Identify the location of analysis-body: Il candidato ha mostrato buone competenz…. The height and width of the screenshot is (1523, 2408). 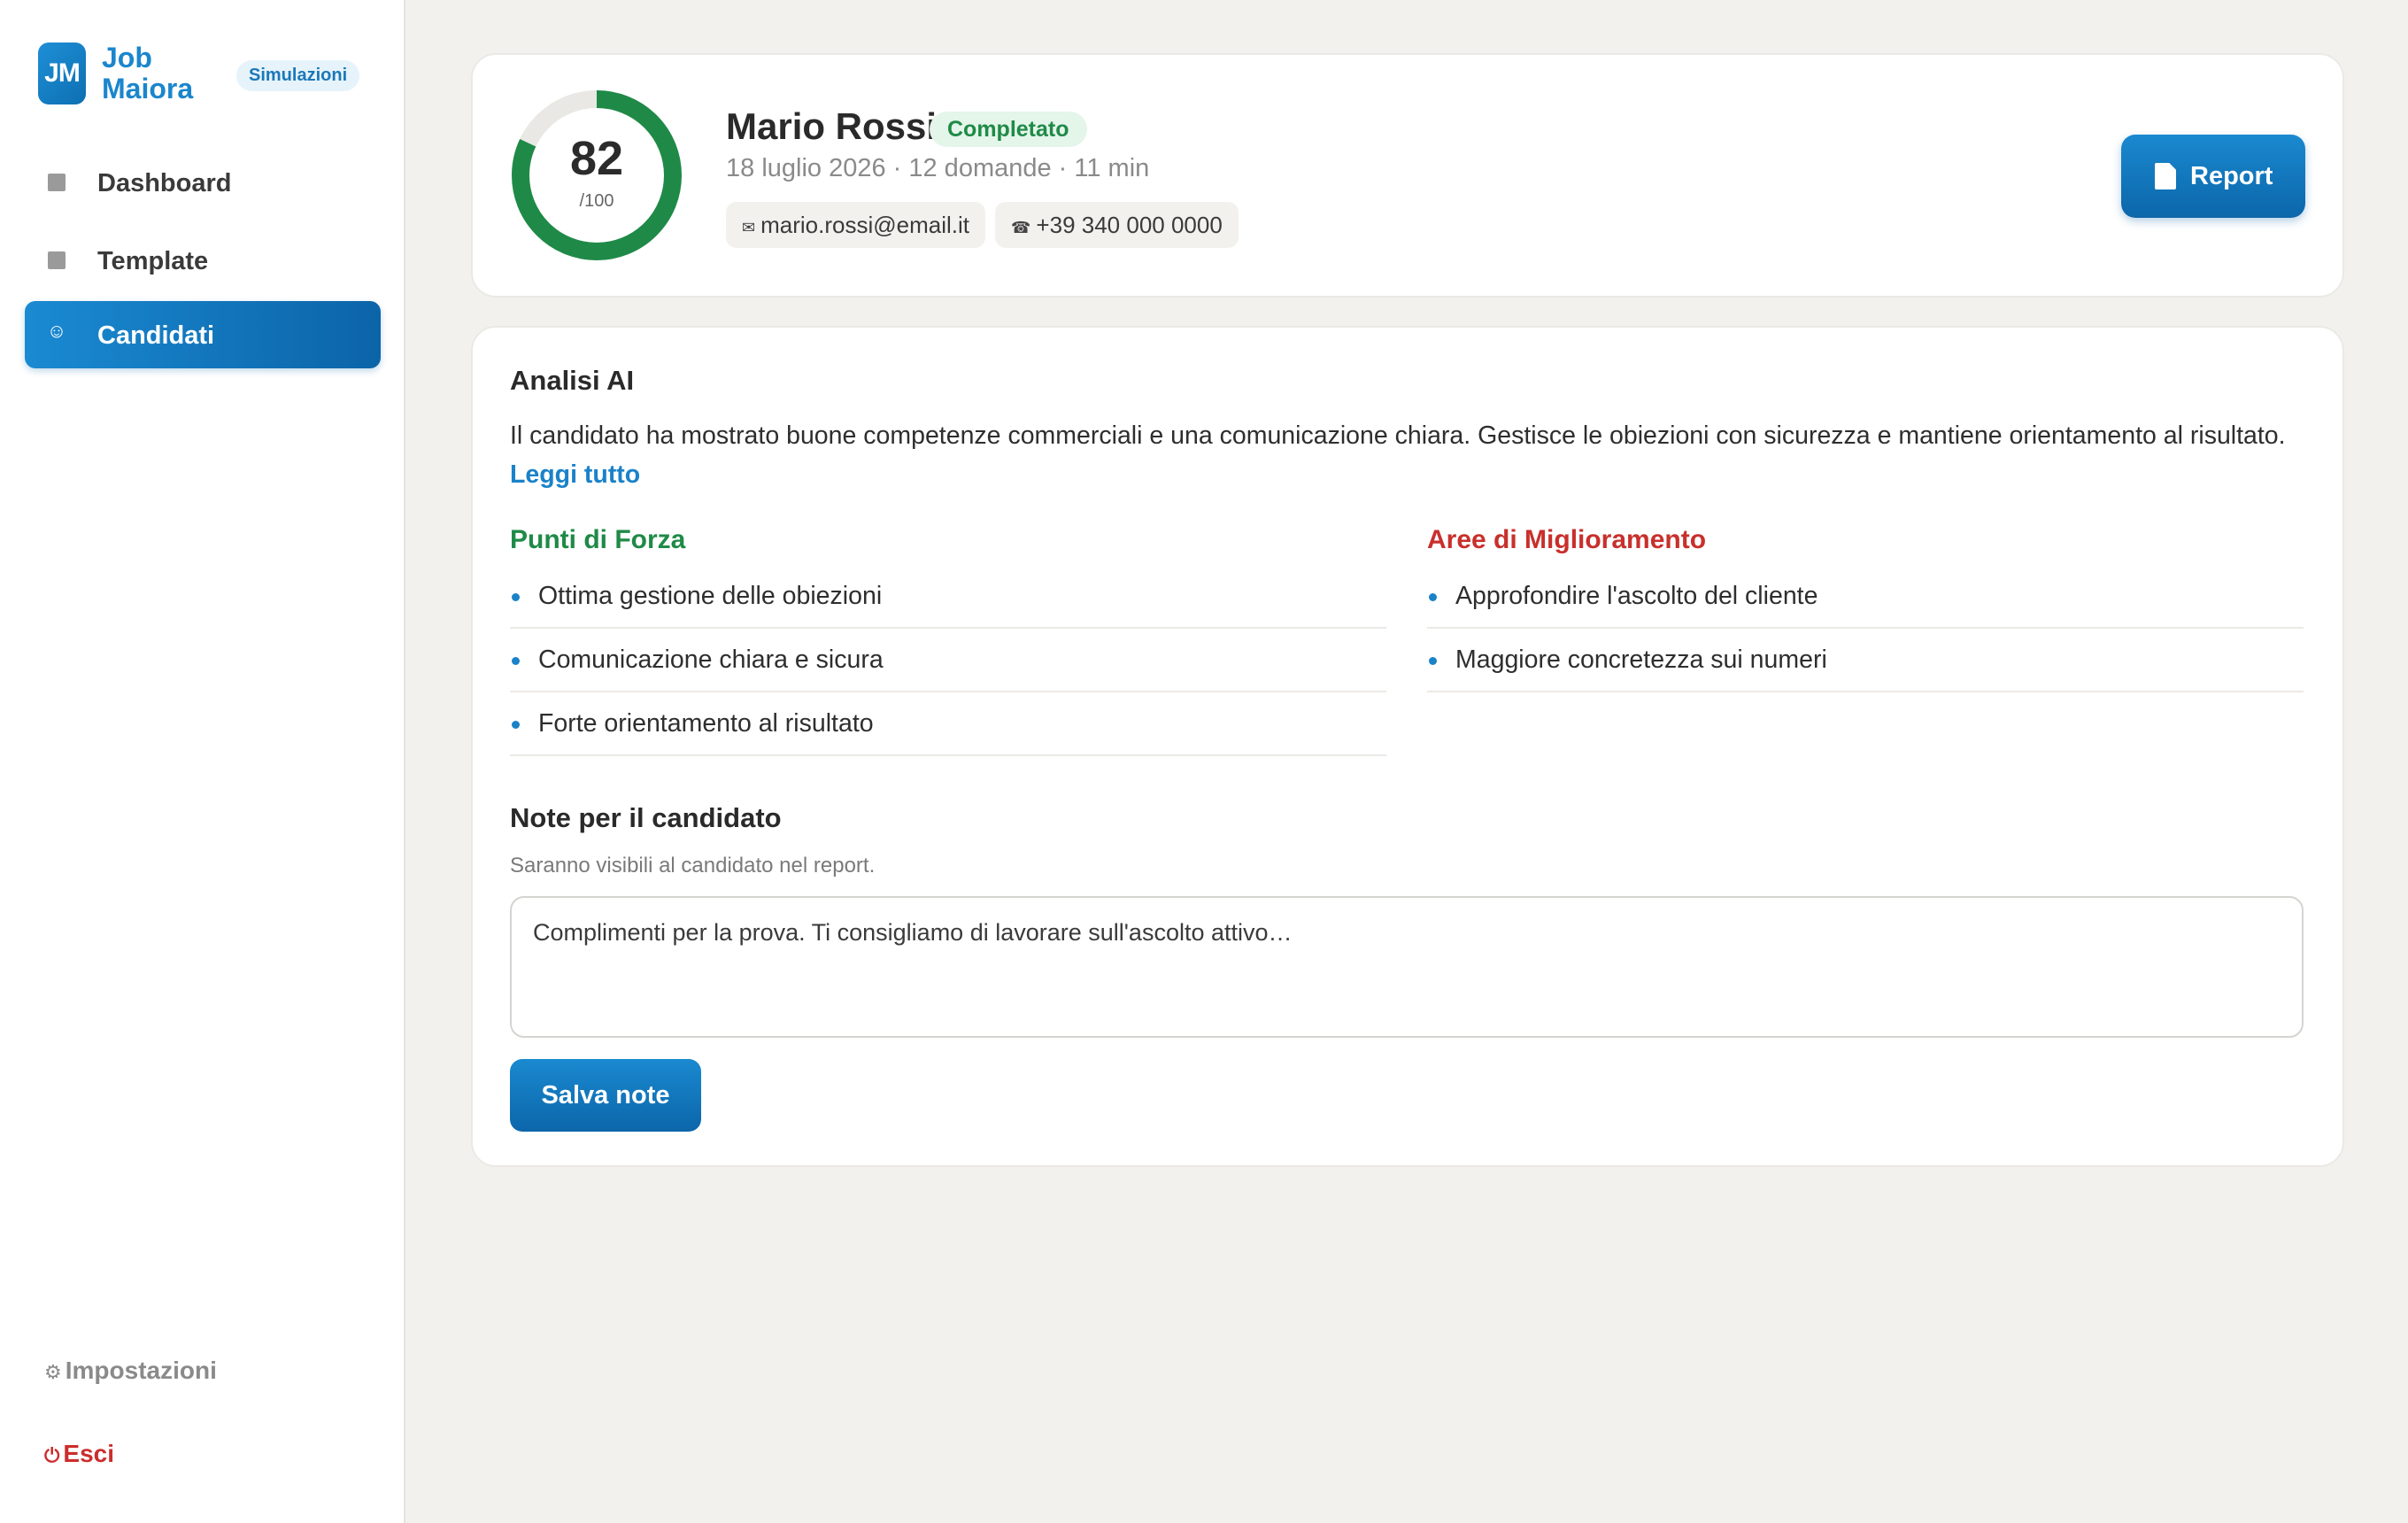
(1398, 435).